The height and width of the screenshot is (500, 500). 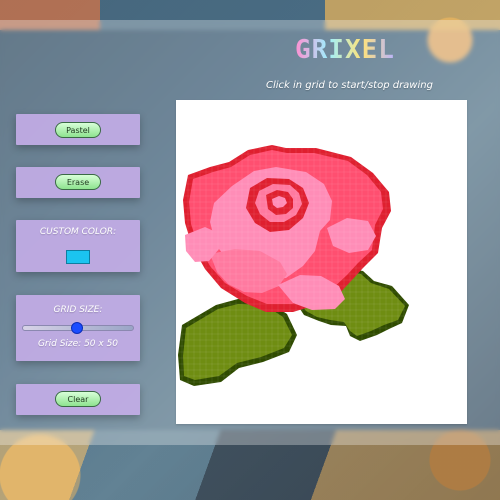 I want to click on custom-color-label: CUSTOM COLOR:, so click(x=78, y=232).